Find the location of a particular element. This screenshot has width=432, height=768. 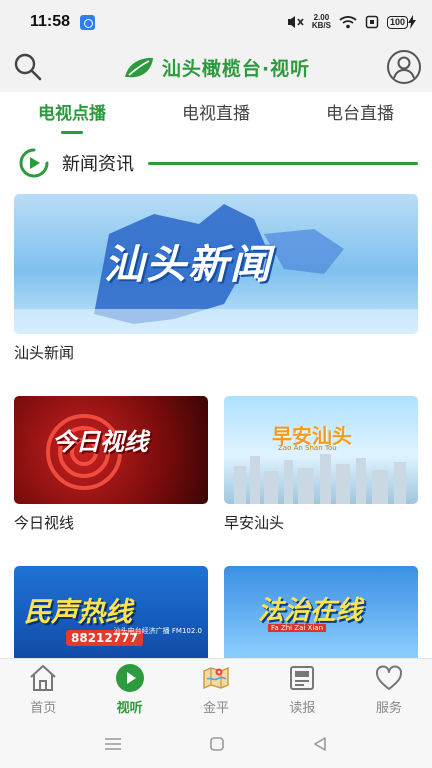

network-speed: 2.00 KB/S is located at coordinates (321, 22).